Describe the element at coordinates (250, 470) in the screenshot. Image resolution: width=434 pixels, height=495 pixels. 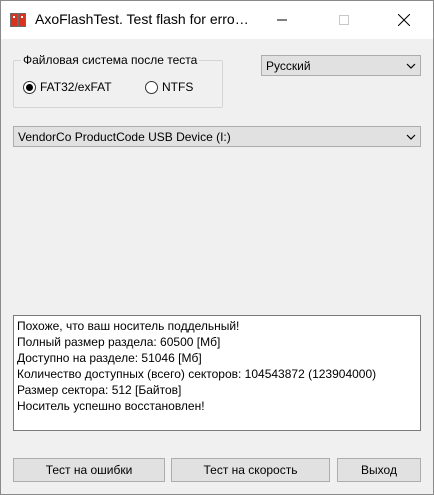
I see `test-speed-button: Тест на скорость` at that location.